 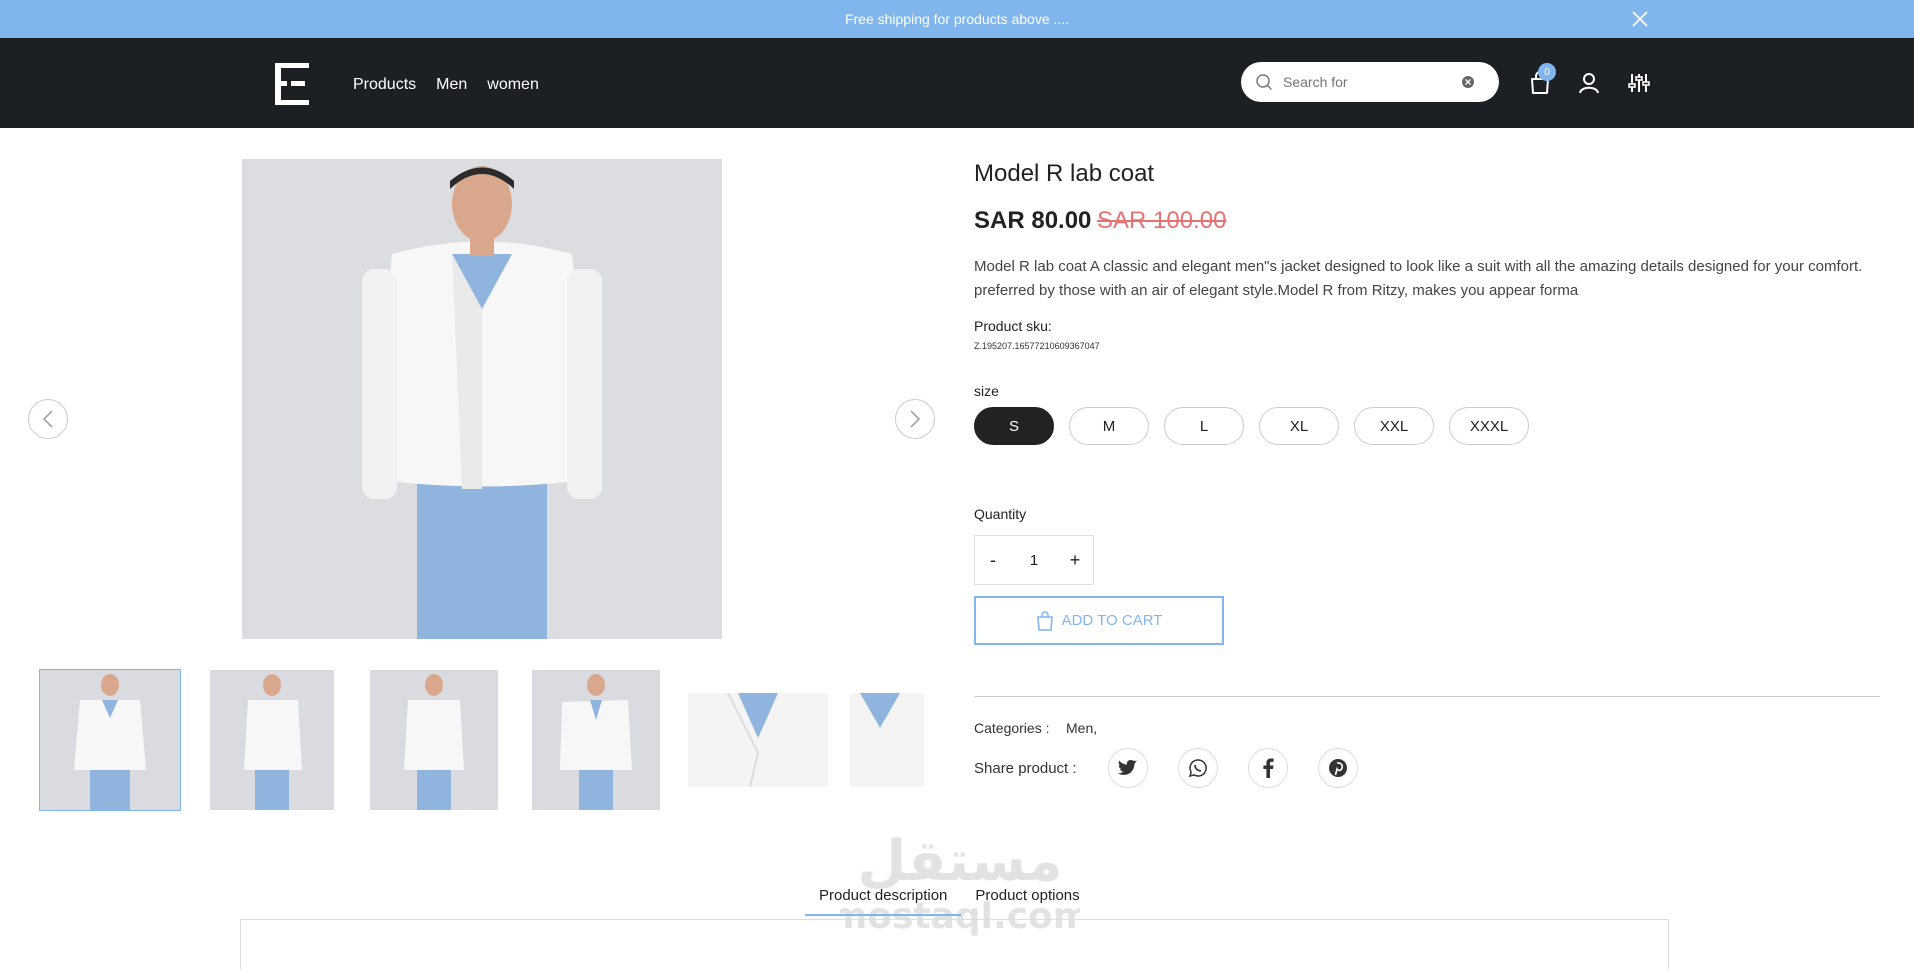 What do you see at coordinates (1112, 620) in the screenshot?
I see `add-to-cart-label: ADD TO CART` at bounding box center [1112, 620].